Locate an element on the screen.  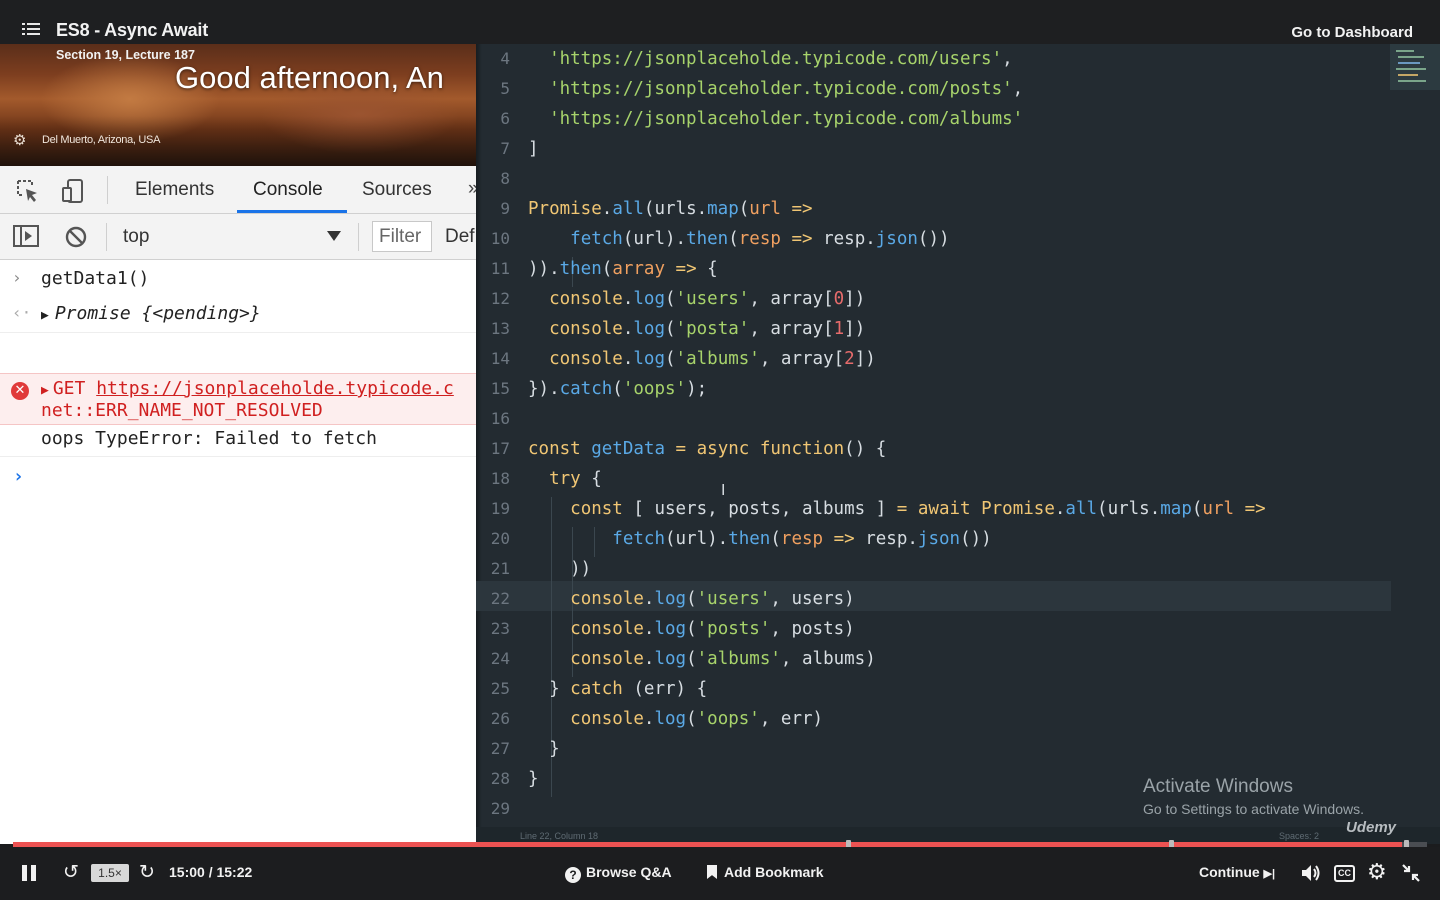
log-levels-dropdown: Def is located at coordinates (460, 237).